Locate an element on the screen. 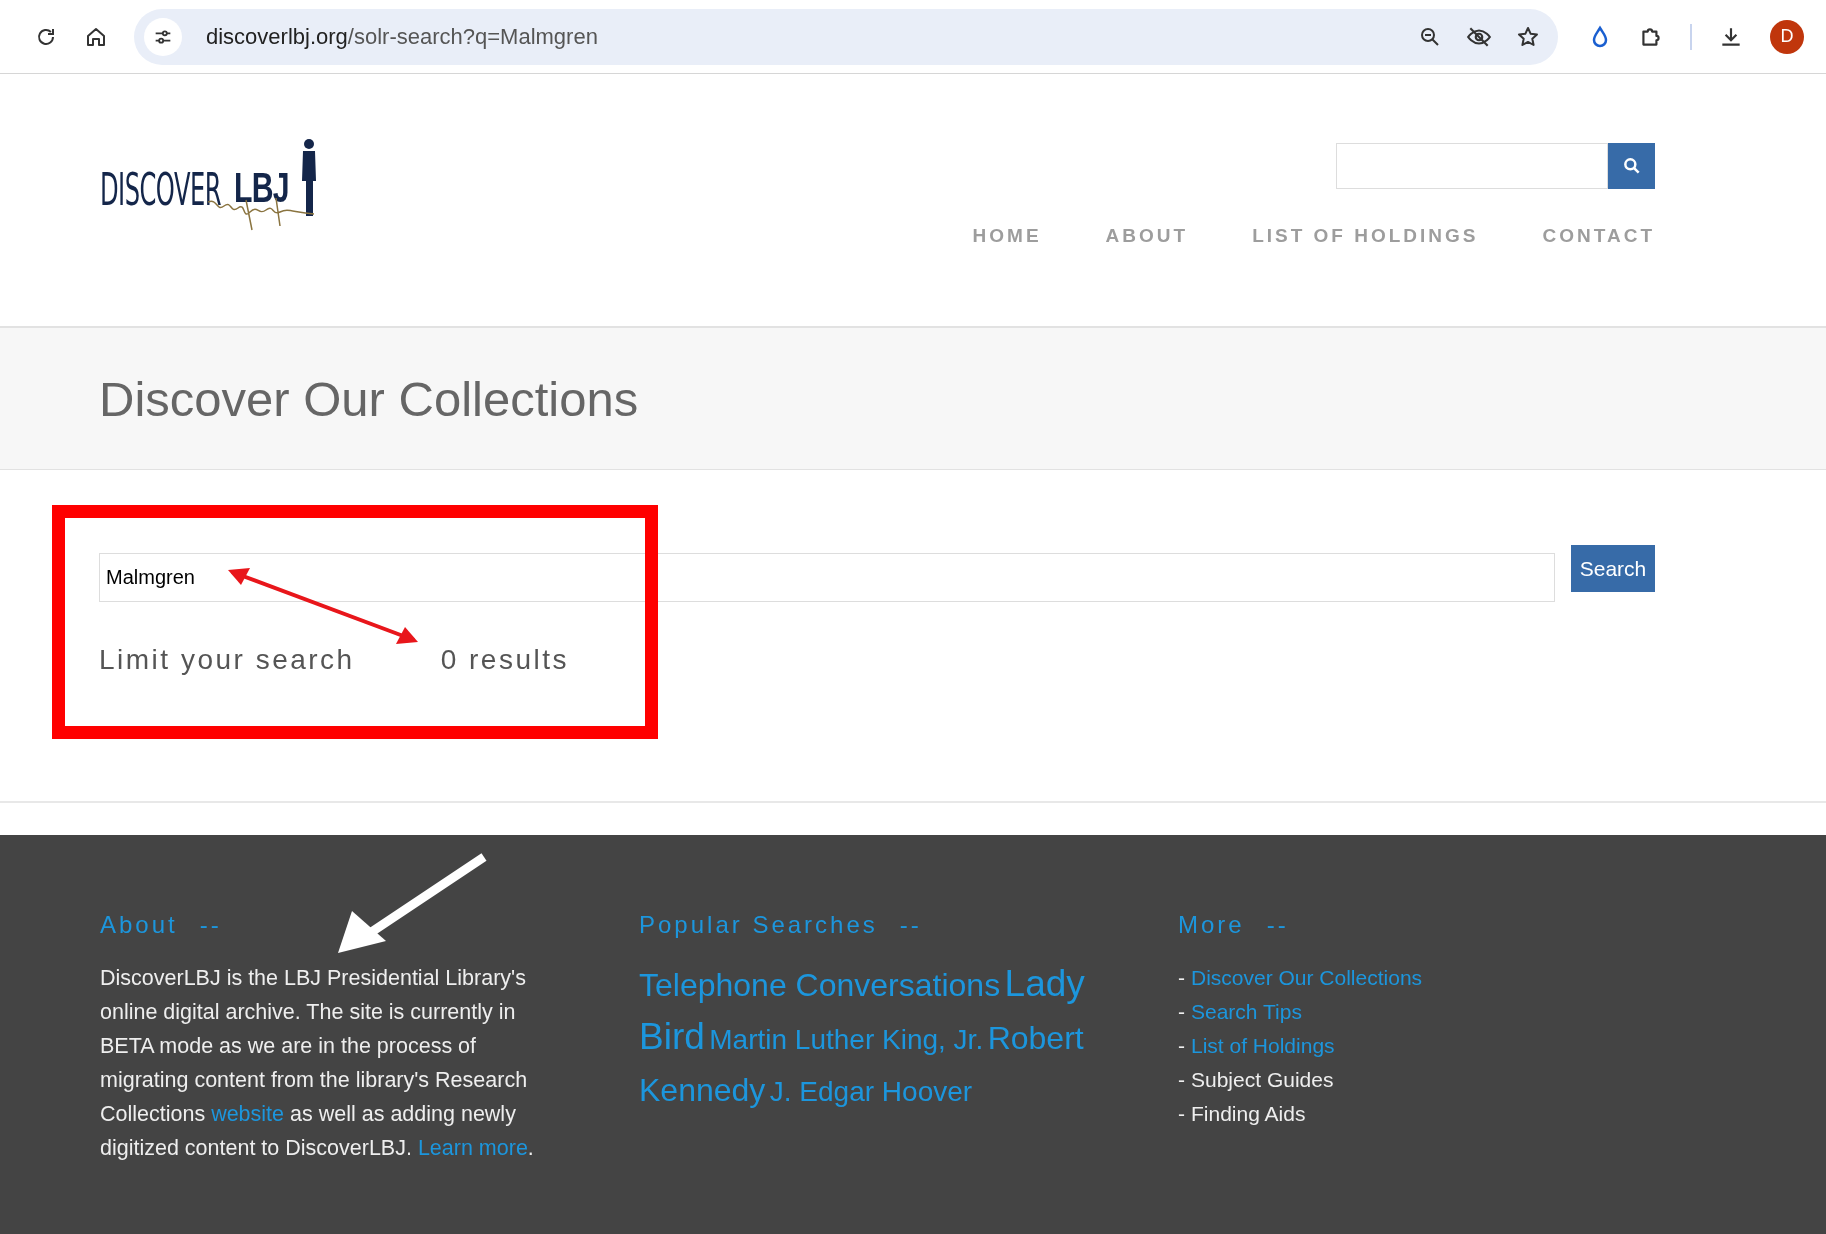  nav-link: ABOUT is located at coordinates (1147, 236).